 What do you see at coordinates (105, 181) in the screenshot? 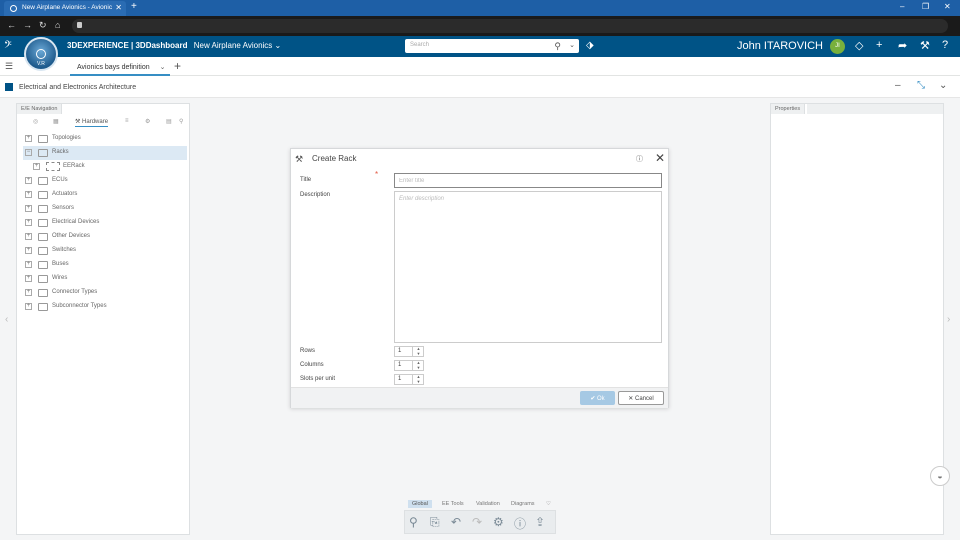
I see `tree-node-ecus: + ECUs` at bounding box center [105, 181].